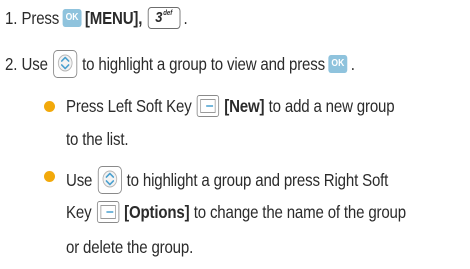 This screenshot has height=269, width=470. What do you see at coordinates (299, 212) in the screenshot?
I see `bullet-2-text-d: to change the name of the group` at bounding box center [299, 212].